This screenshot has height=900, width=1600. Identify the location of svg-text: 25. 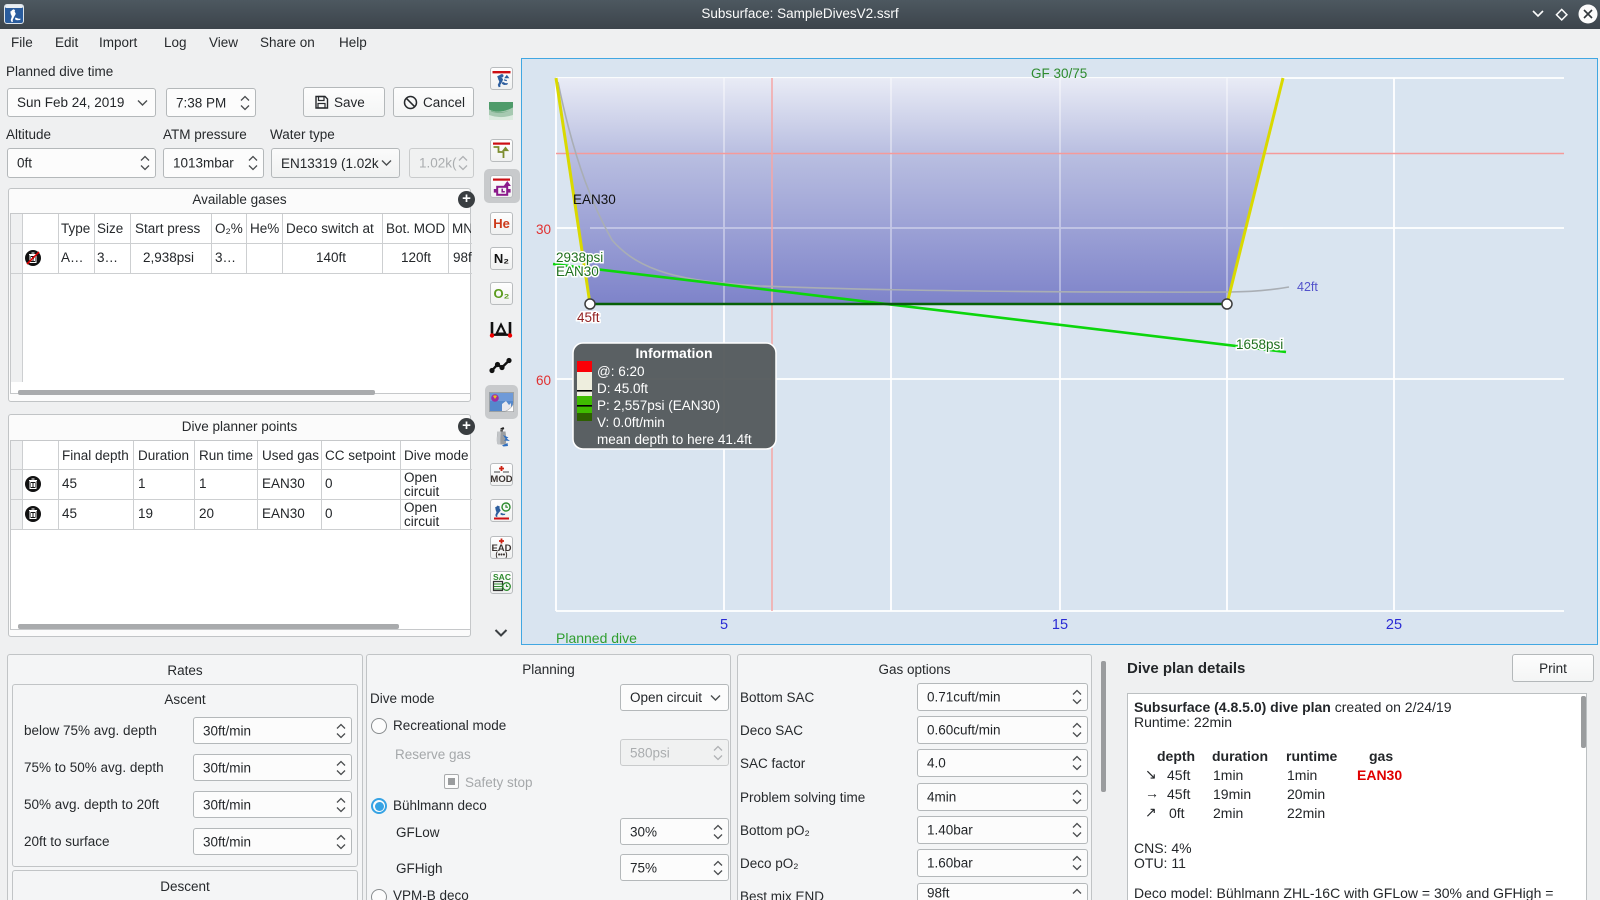
(1394, 625).